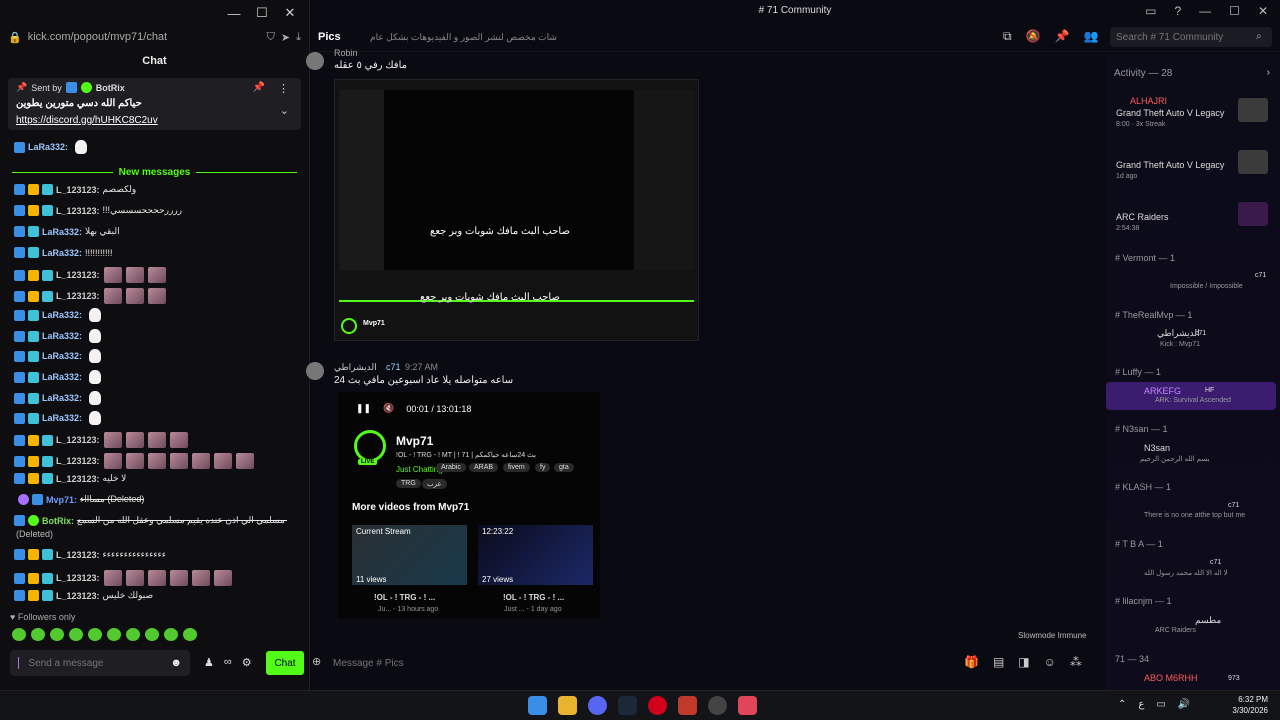 The width and height of the screenshot is (1280, 720). I want to click on apps-icon: ⁂, so click(1076, 662).